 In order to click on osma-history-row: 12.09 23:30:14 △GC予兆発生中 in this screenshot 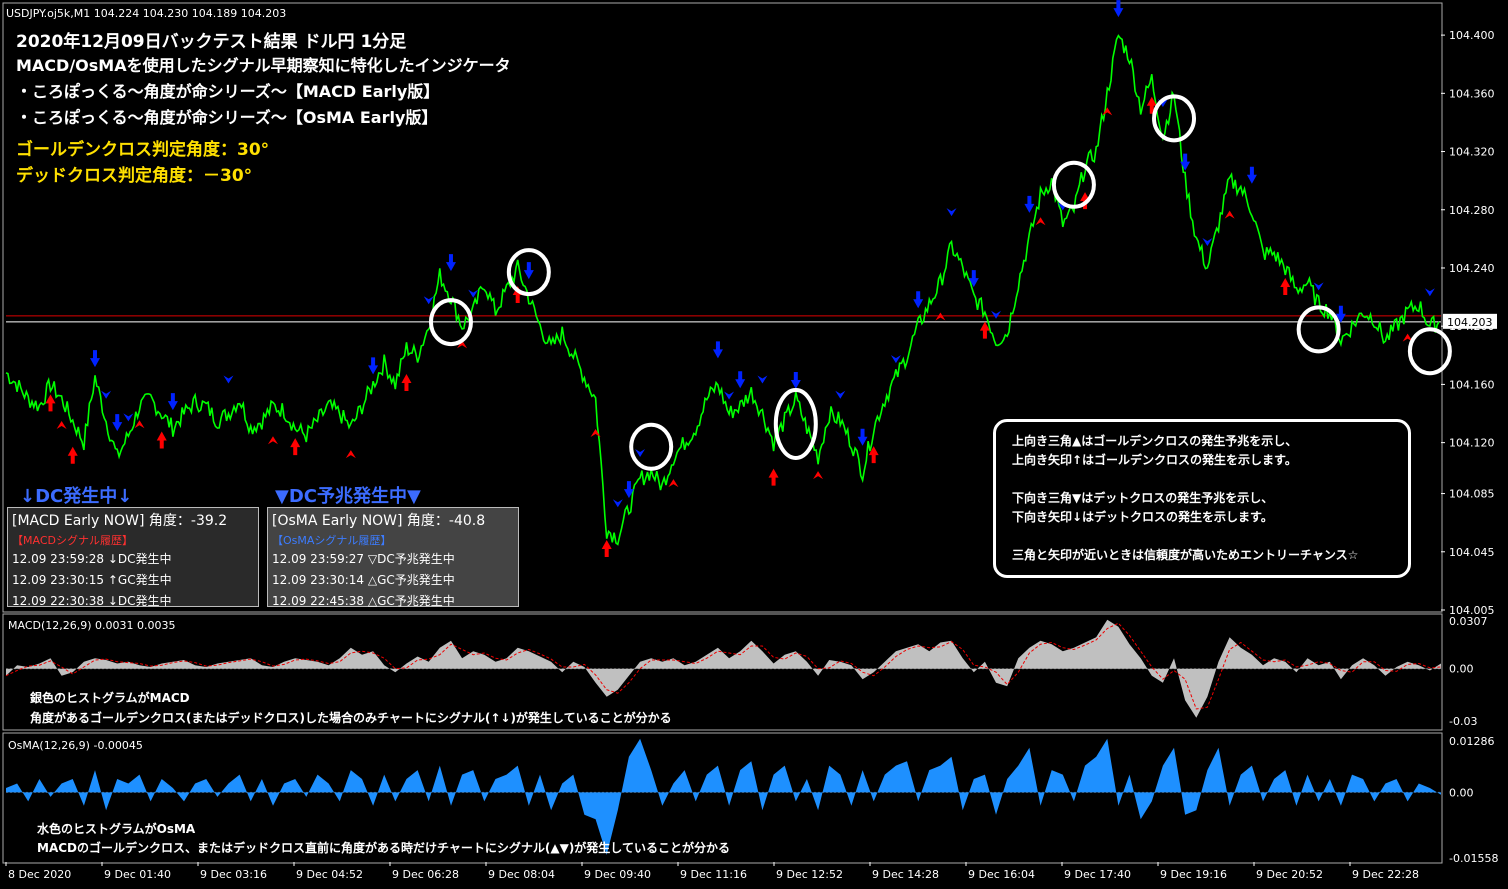, I will do `click(363, 580)`.